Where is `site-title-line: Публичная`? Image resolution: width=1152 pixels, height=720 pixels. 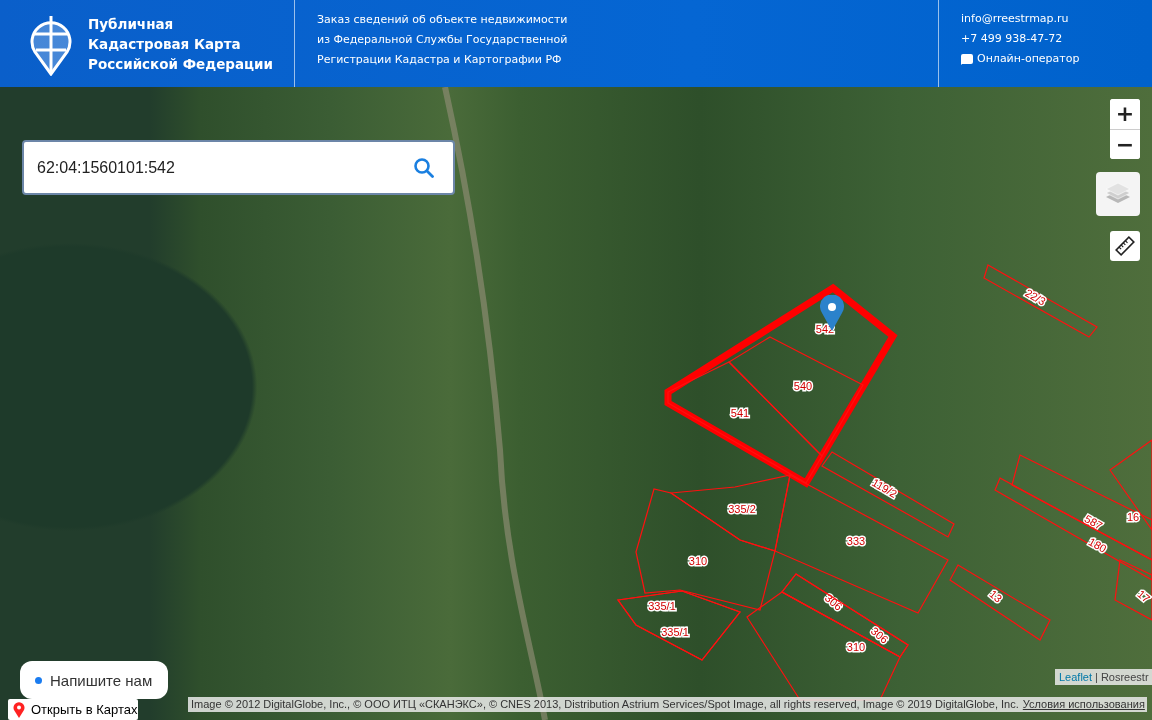 site-title-line: Публичная is located at coordinates (131, 24).